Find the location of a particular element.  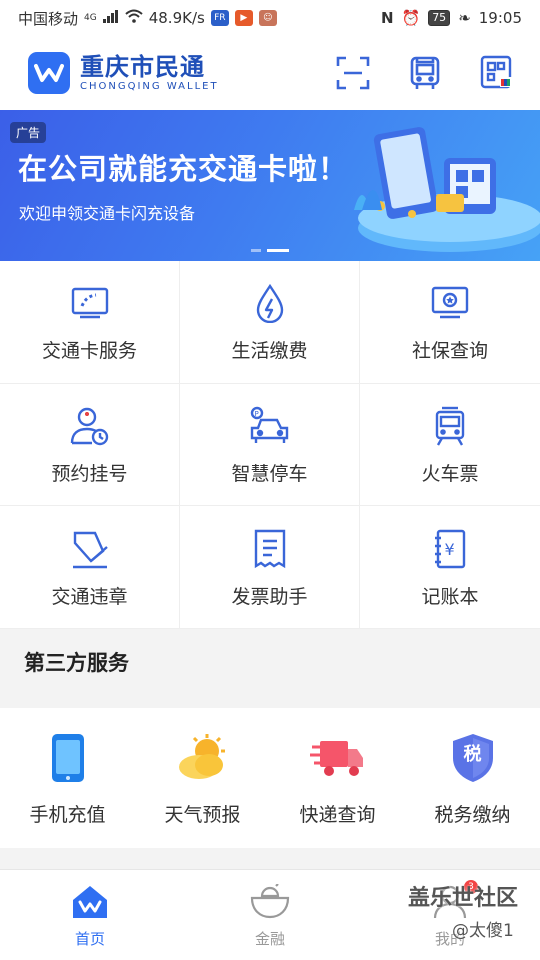

service-smart-parking: P 智慧停车 is located at coordinates (270, 445).